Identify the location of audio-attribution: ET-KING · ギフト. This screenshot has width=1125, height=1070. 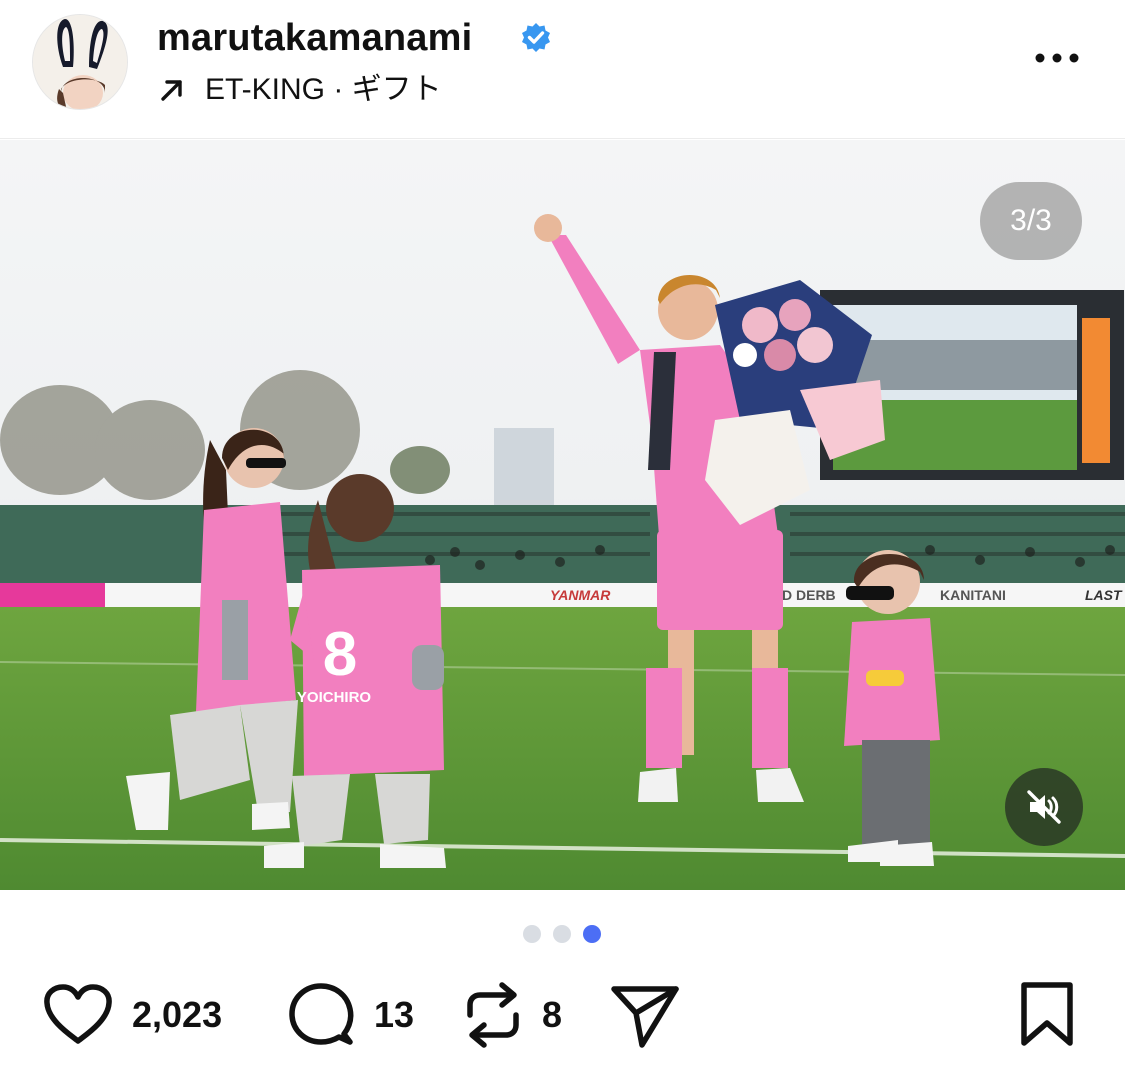
(299, 90).